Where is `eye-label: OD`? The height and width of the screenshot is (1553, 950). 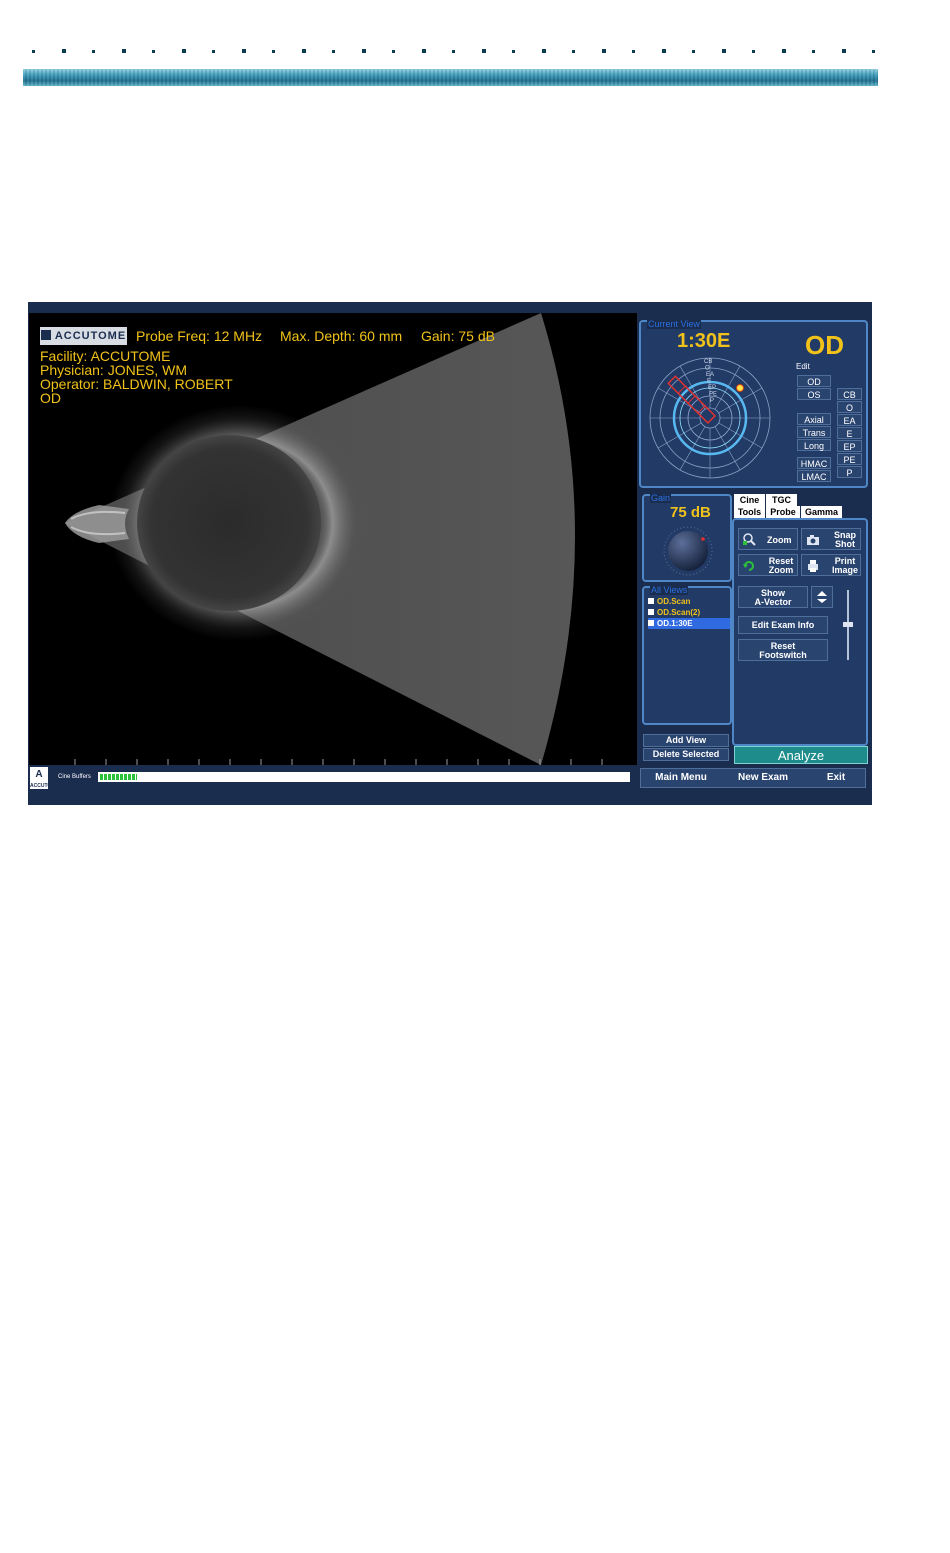
eye-label: OD is located at coordinates (50, 398).